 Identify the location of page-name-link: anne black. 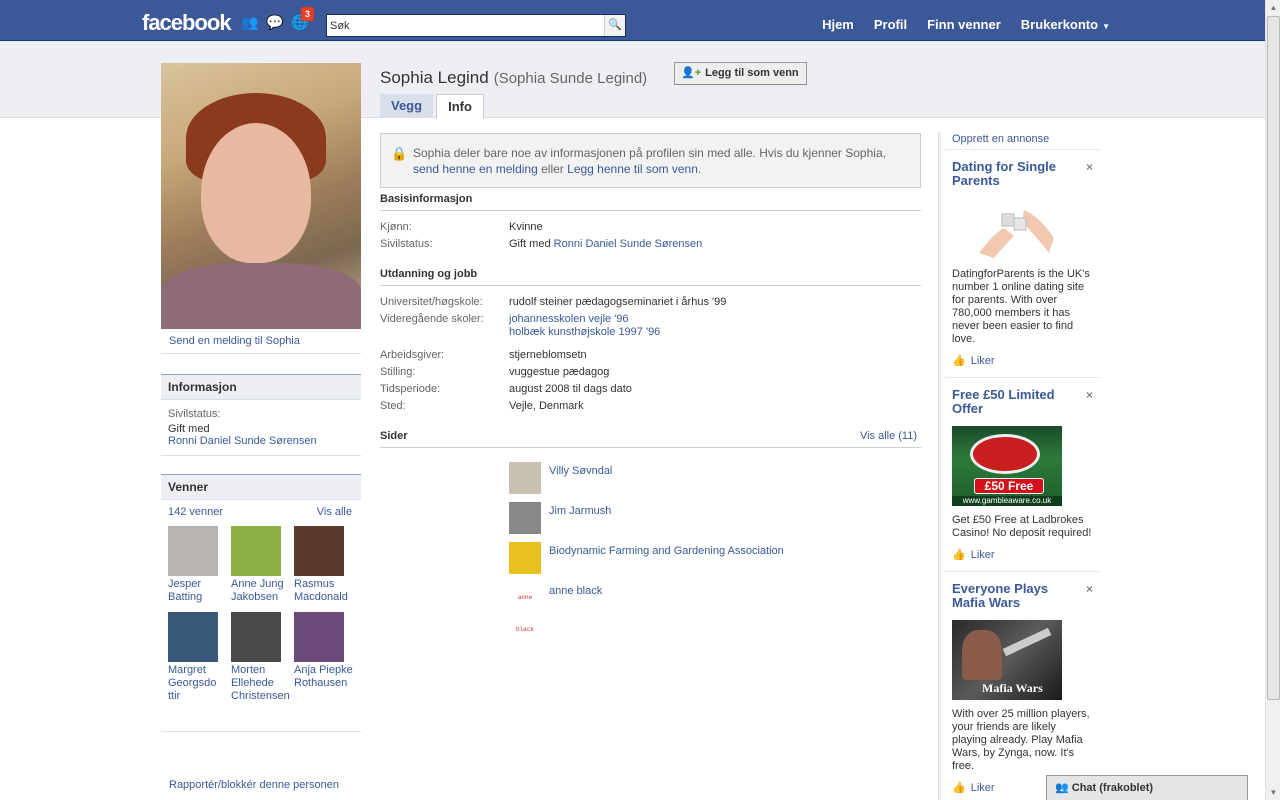
(575, 591).